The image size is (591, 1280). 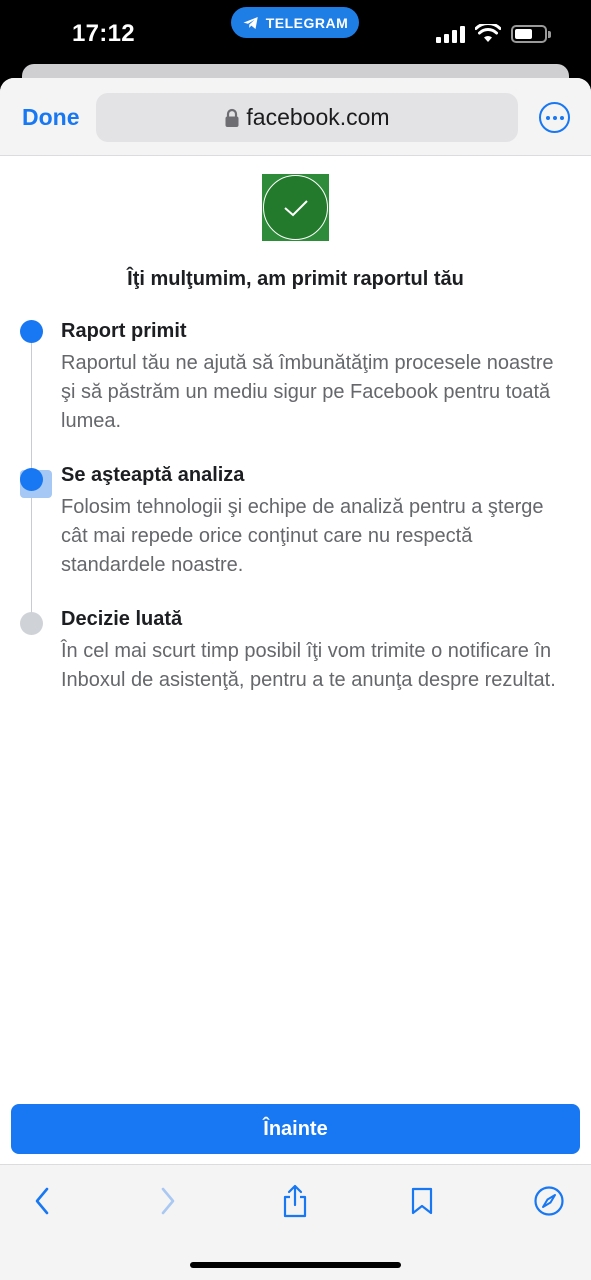 I want to click on home-indicator, so click(x=295, y=1265).